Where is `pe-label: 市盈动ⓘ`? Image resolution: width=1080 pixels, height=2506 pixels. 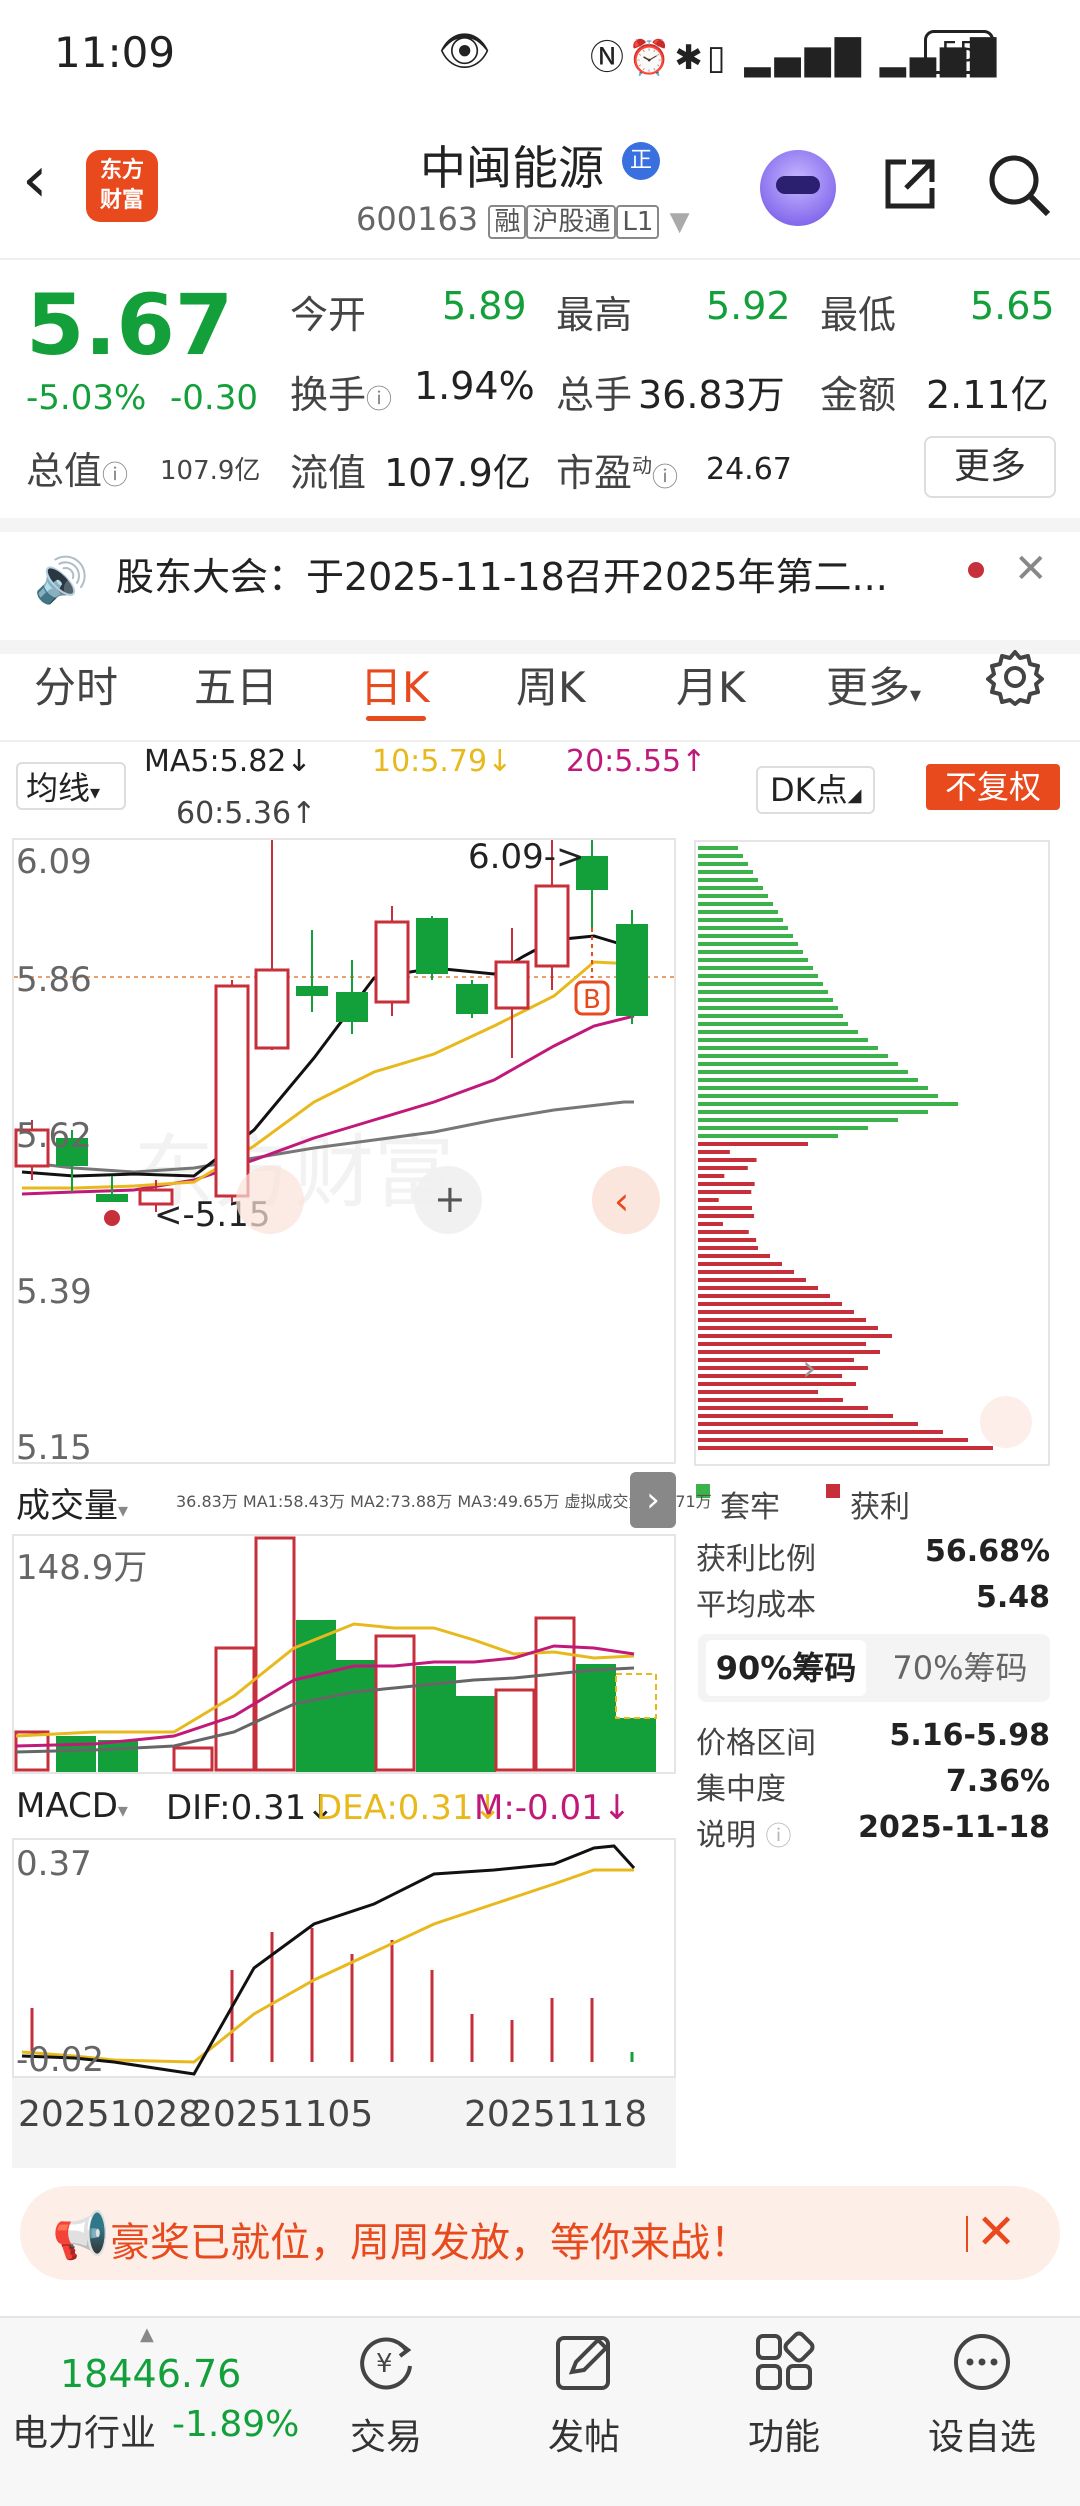
pe-label: 市盈动ⓘ is located at coordinates (617, 469).